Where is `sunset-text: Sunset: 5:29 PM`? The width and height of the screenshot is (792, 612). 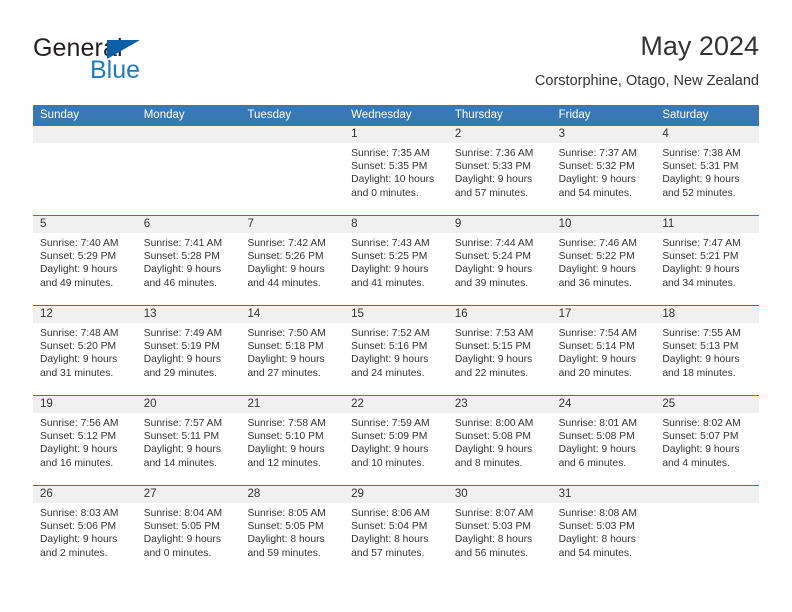 sunset-text: Sunset: 5:29 PM is located at coordinates (78, 257).